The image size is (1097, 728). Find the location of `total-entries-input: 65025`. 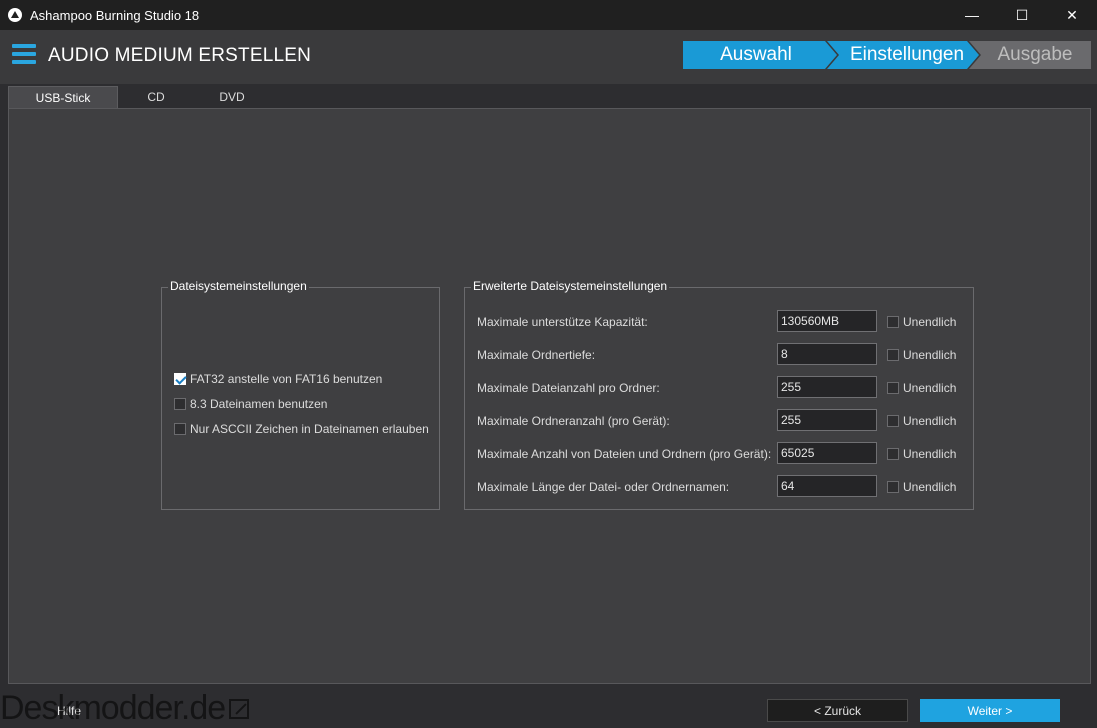

total-entries-input: 65025 is located at coordinates (827, 453).